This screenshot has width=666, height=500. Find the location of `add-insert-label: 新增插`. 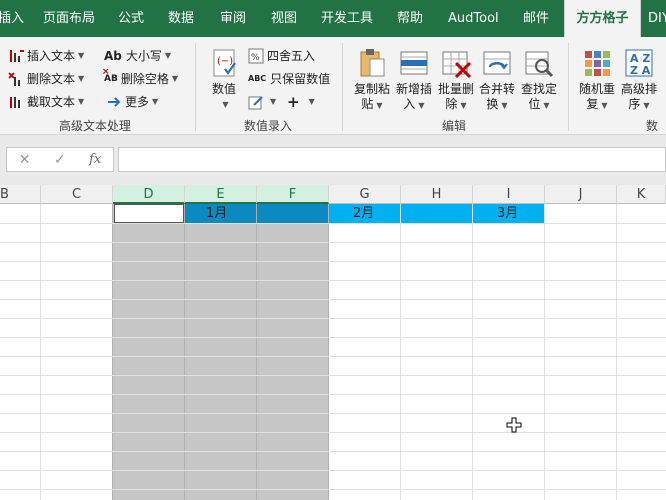

add-insert-label: 新增插 is located at coordinates (413, 89).